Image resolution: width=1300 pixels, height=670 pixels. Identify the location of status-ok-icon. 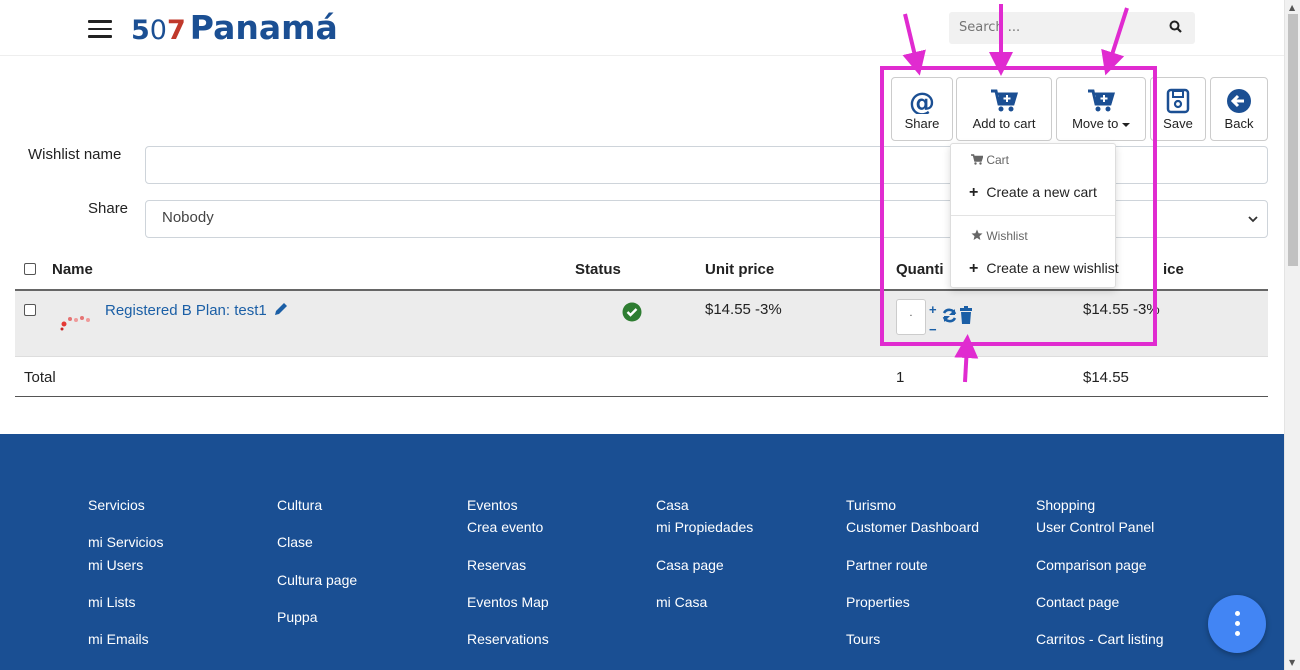
(632, 312).